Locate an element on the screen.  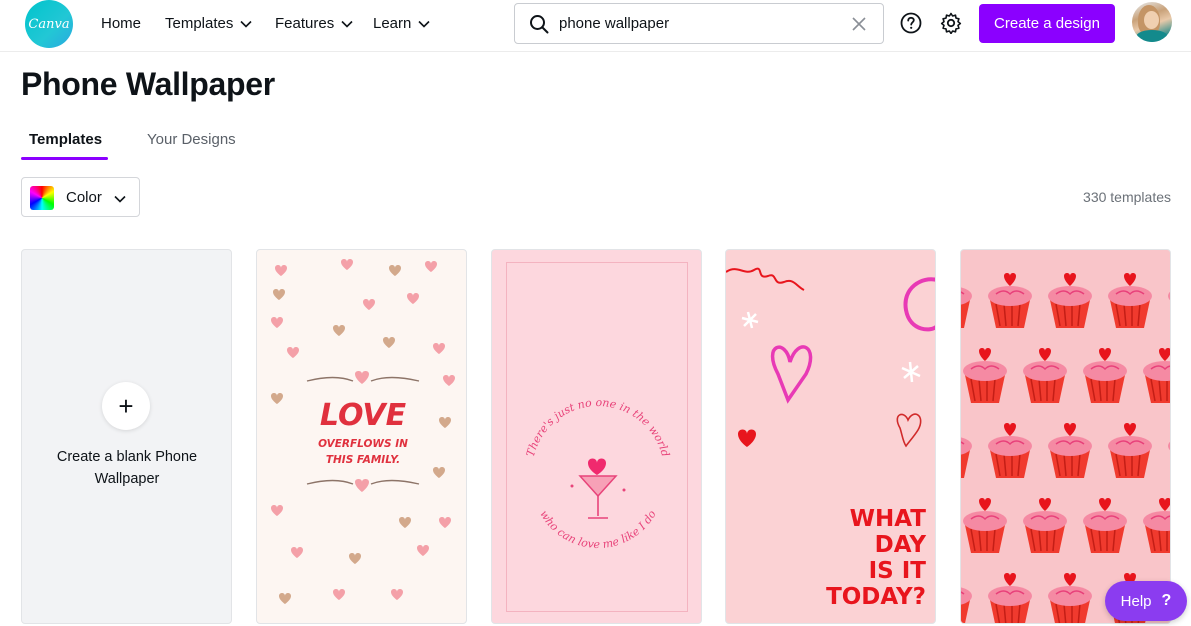
avatar is located at coordinates (1152, 22).